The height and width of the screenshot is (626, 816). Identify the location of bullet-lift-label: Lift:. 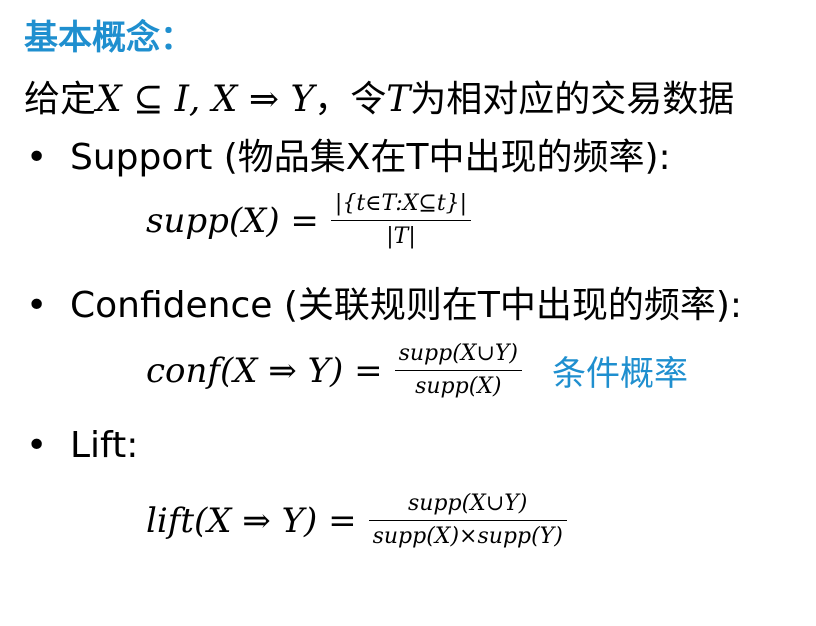
(104, 445).